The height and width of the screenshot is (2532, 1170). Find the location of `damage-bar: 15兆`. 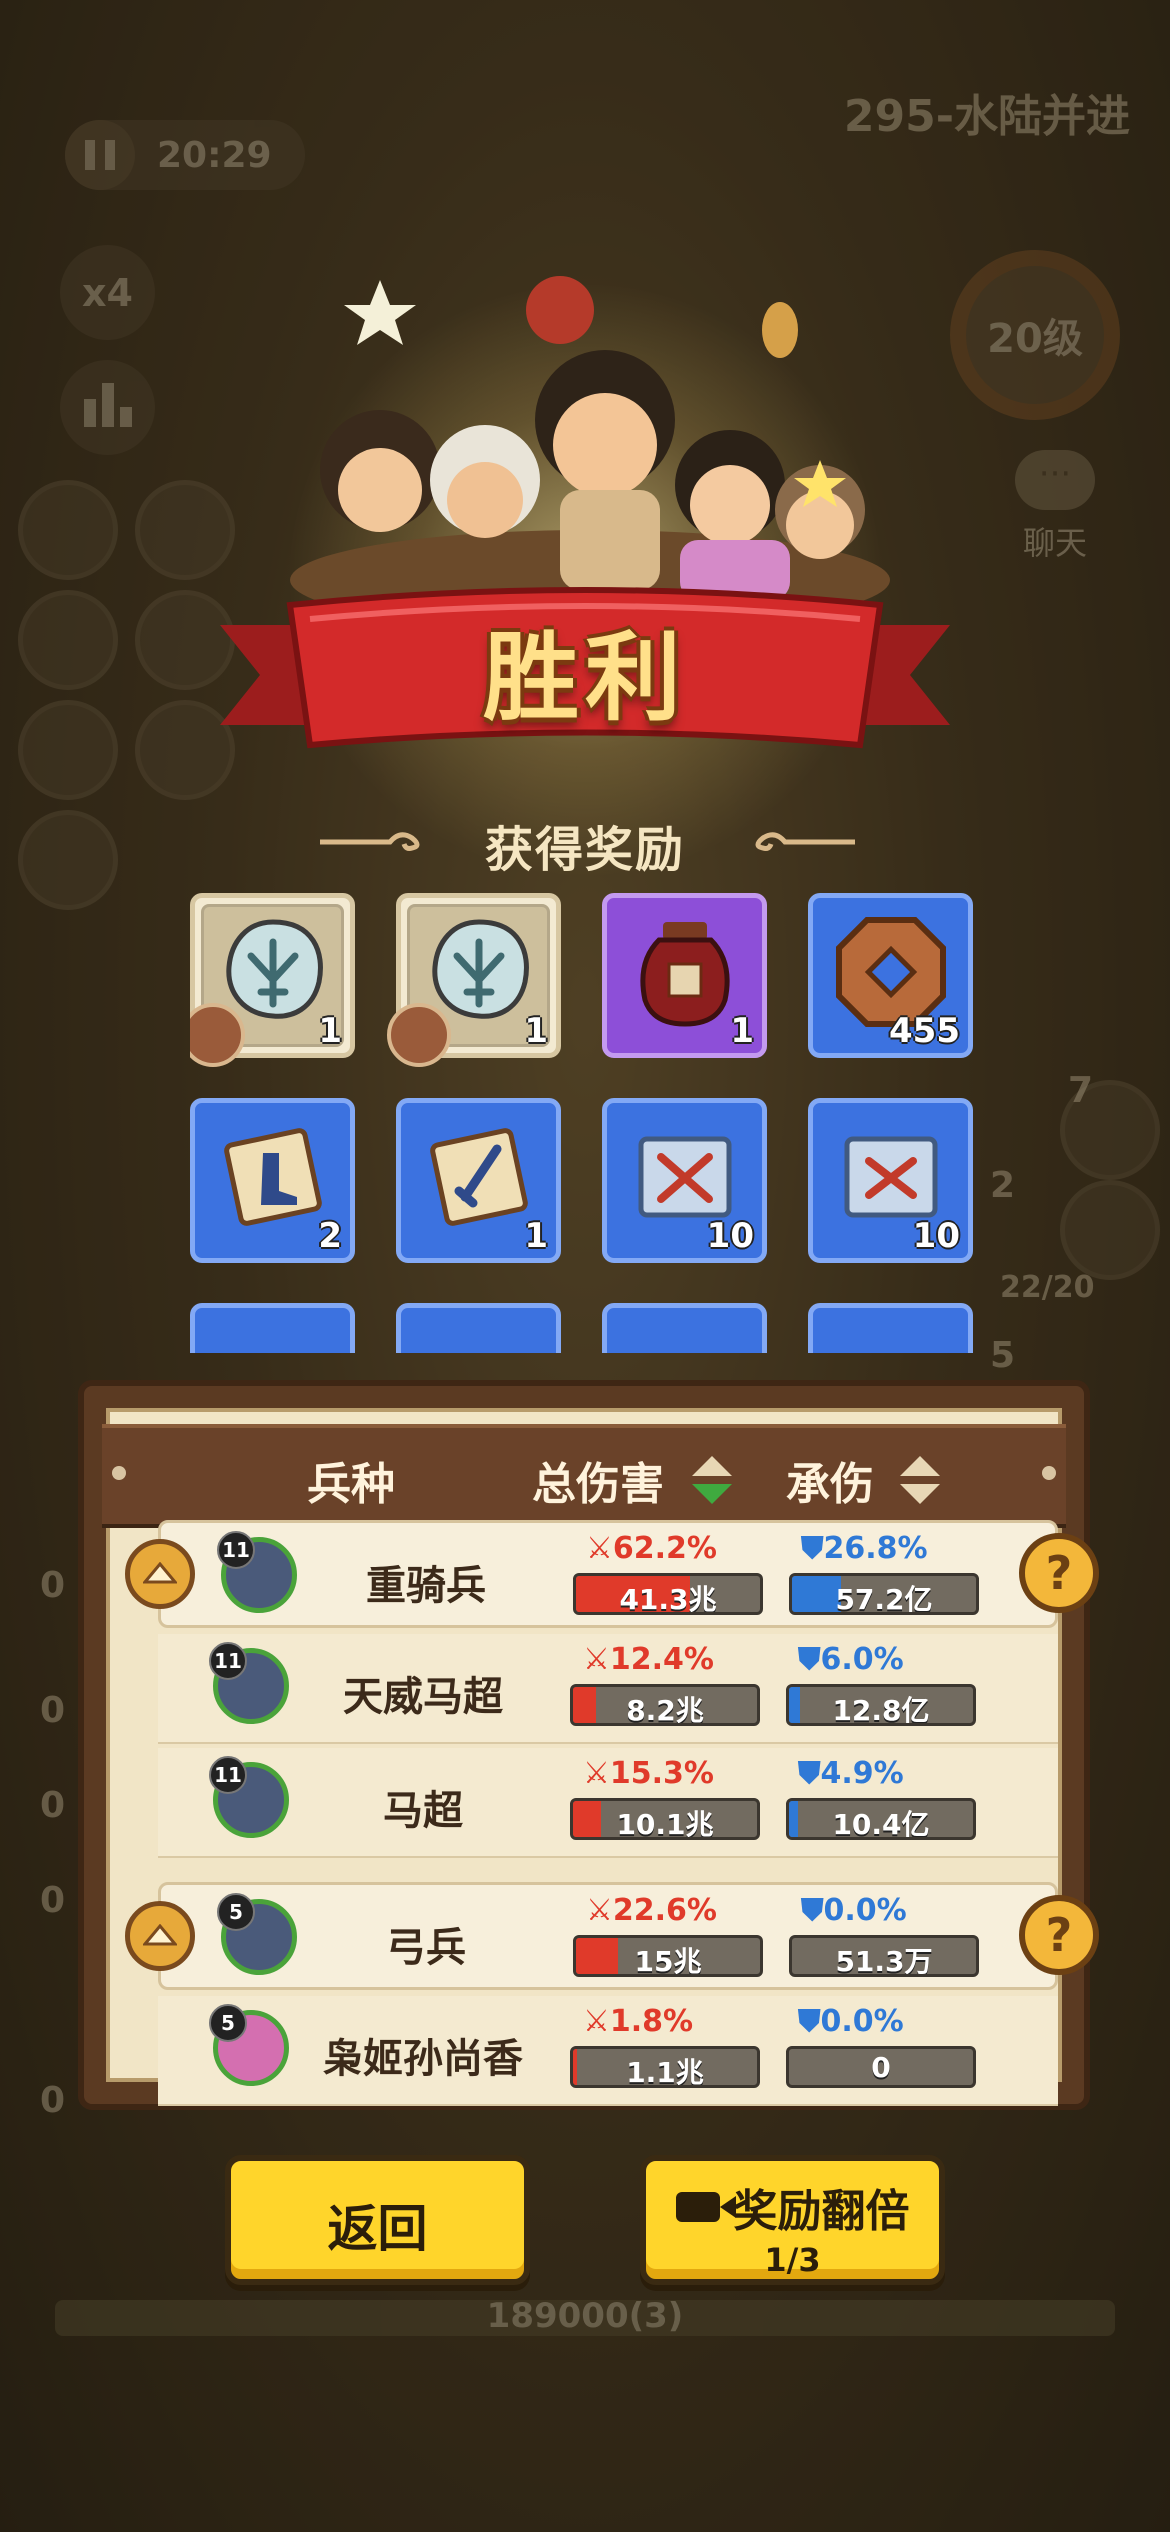

damage-bar: 15兆 is located at coordinates (668, 1956).